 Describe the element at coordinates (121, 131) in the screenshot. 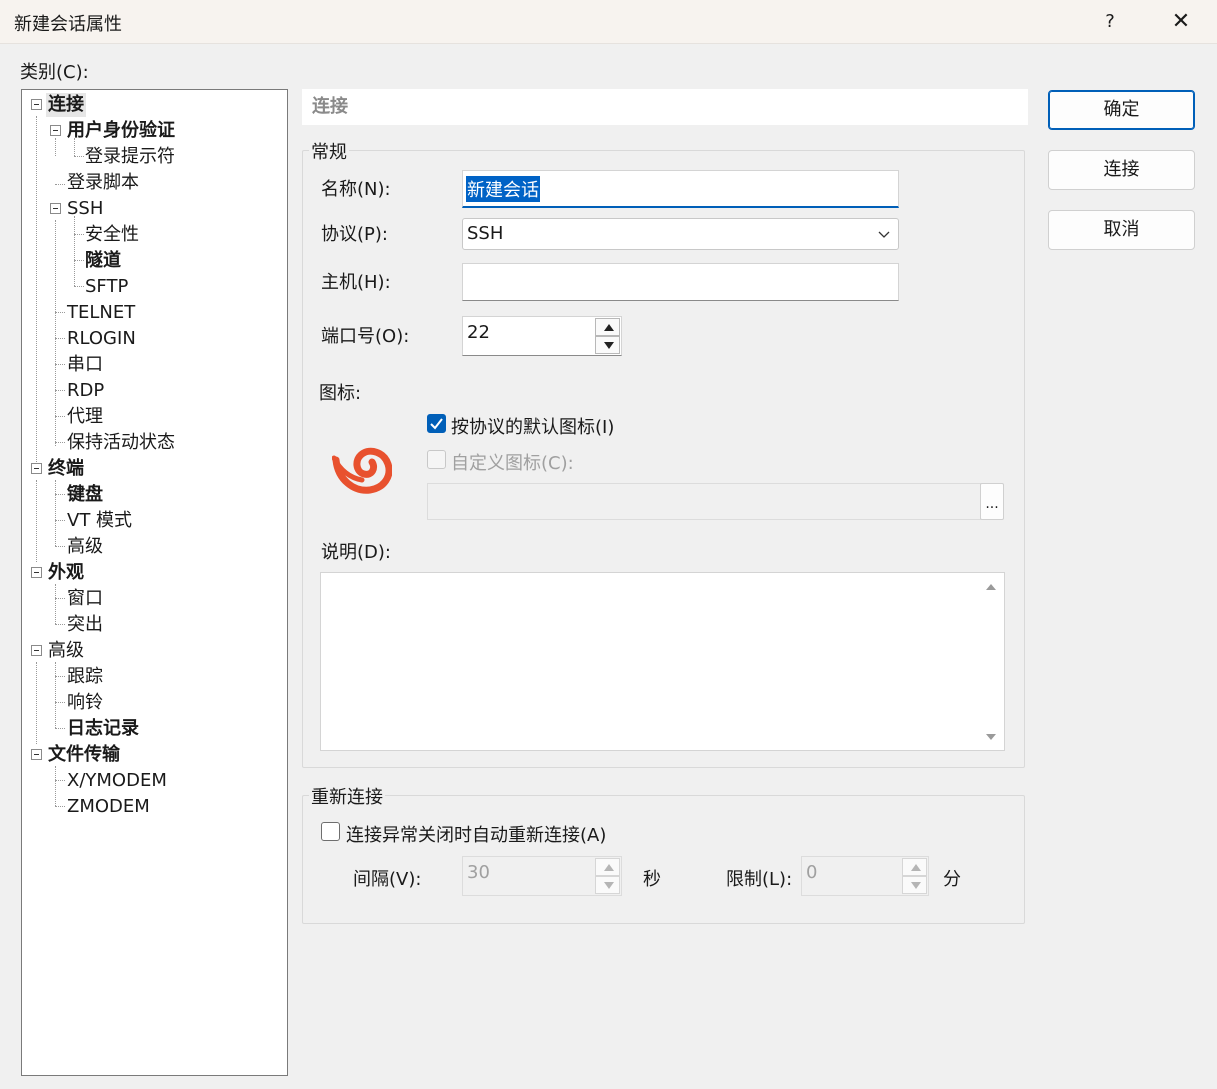

I see `tree-item-authentication: 用户身份验证` at that location.